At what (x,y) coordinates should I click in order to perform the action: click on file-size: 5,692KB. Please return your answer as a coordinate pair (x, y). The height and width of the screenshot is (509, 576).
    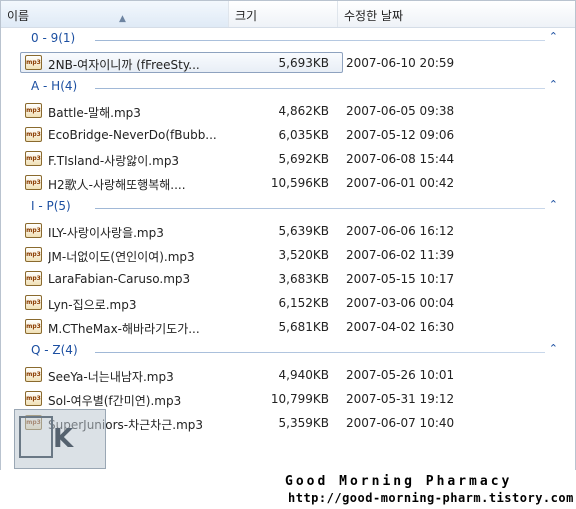
    Looking at the image, I should click on (303, 159).